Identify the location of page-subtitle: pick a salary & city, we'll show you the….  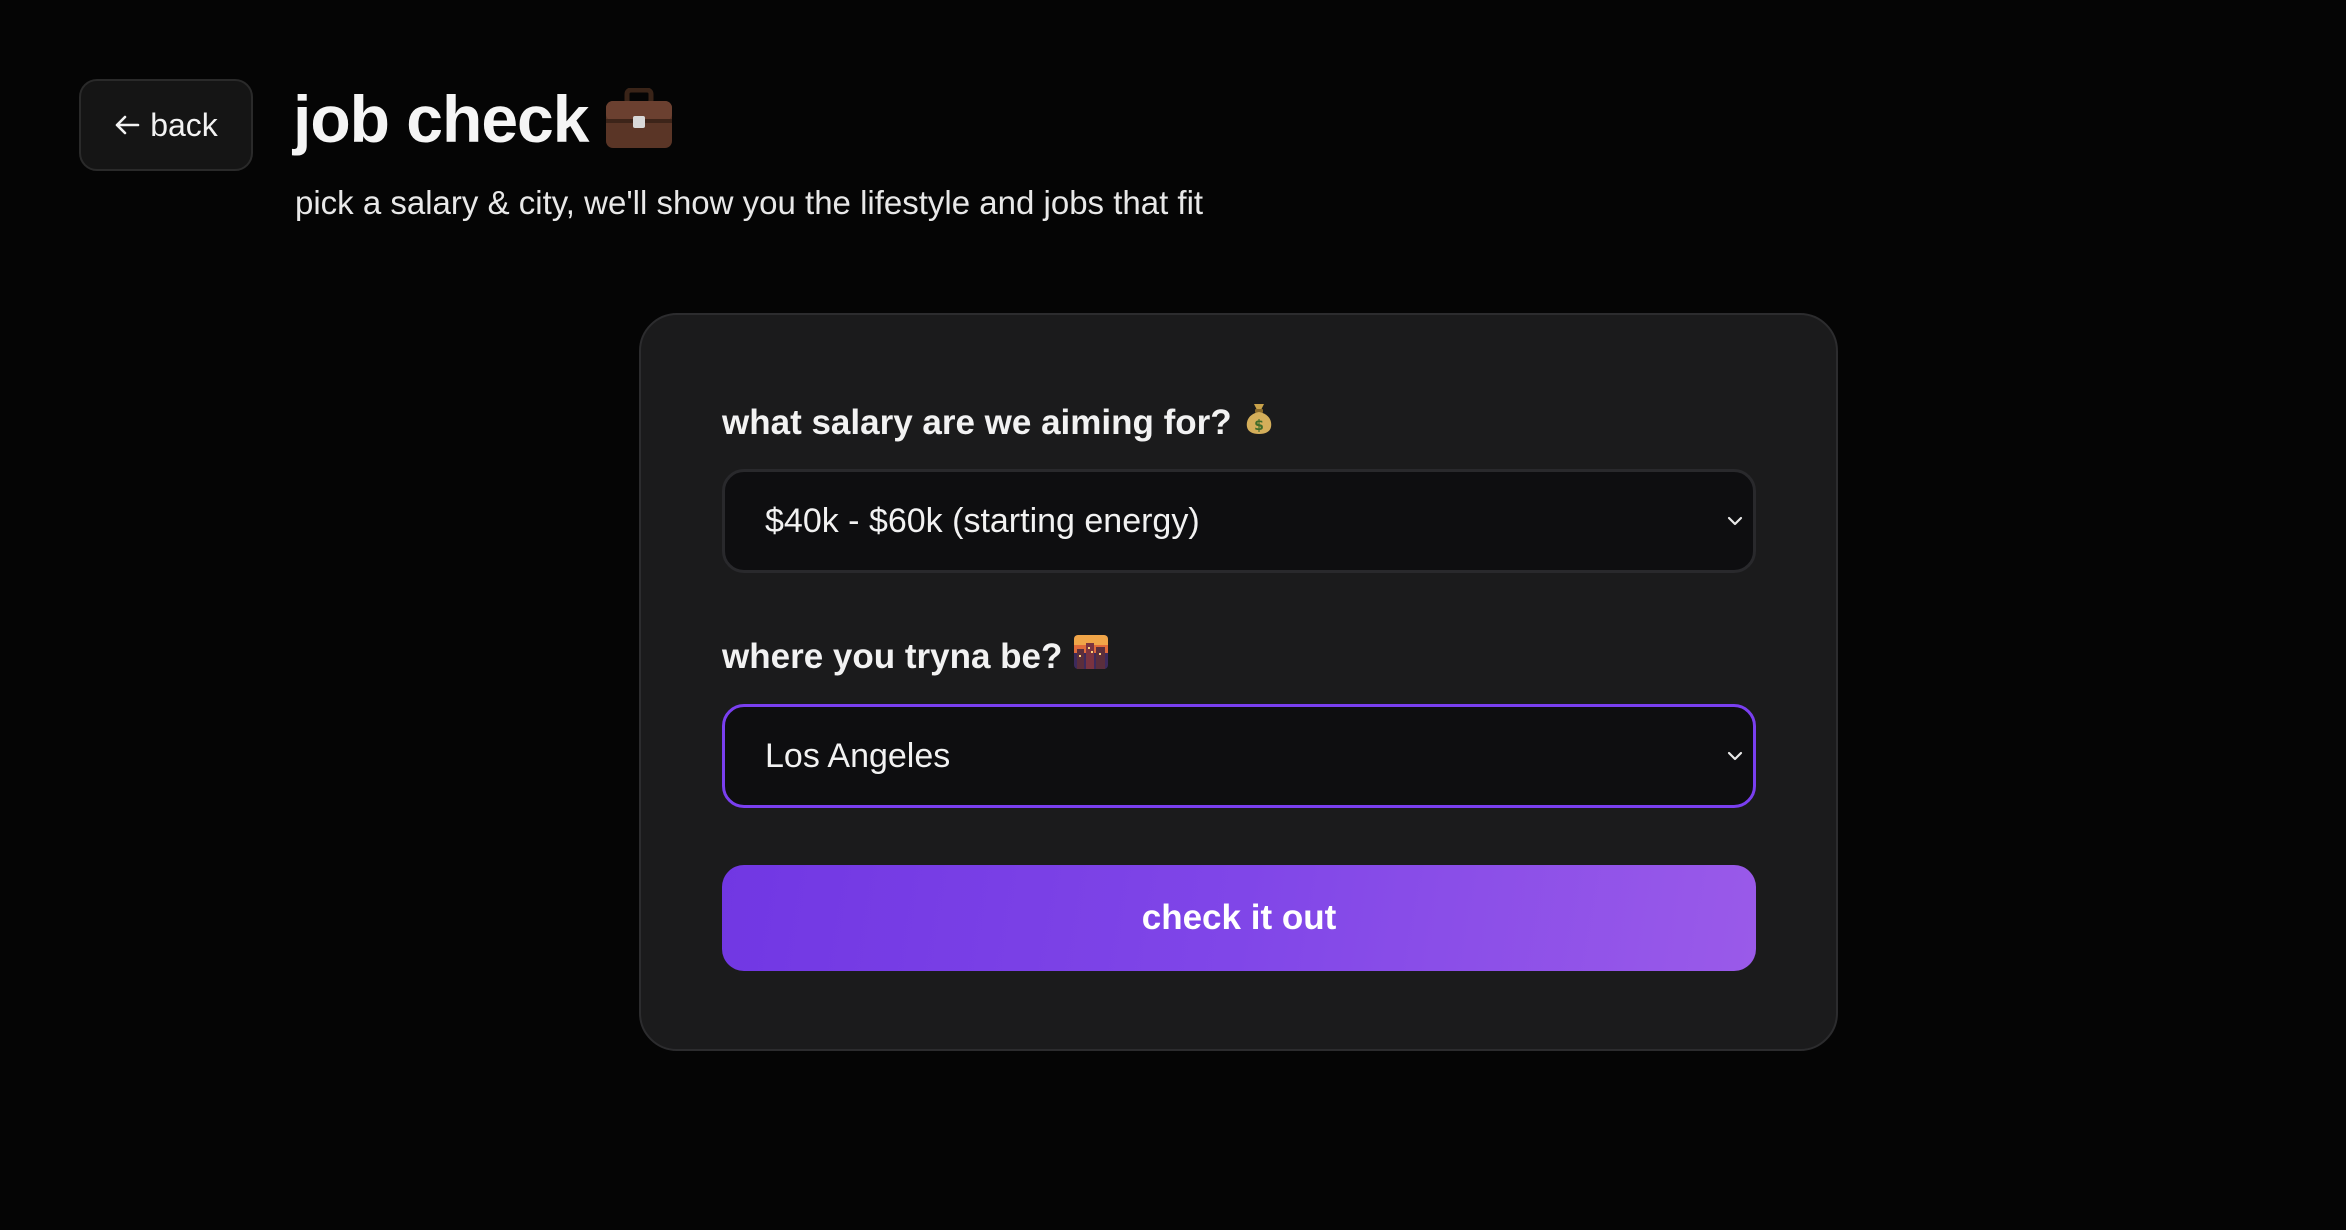
(749, 202).